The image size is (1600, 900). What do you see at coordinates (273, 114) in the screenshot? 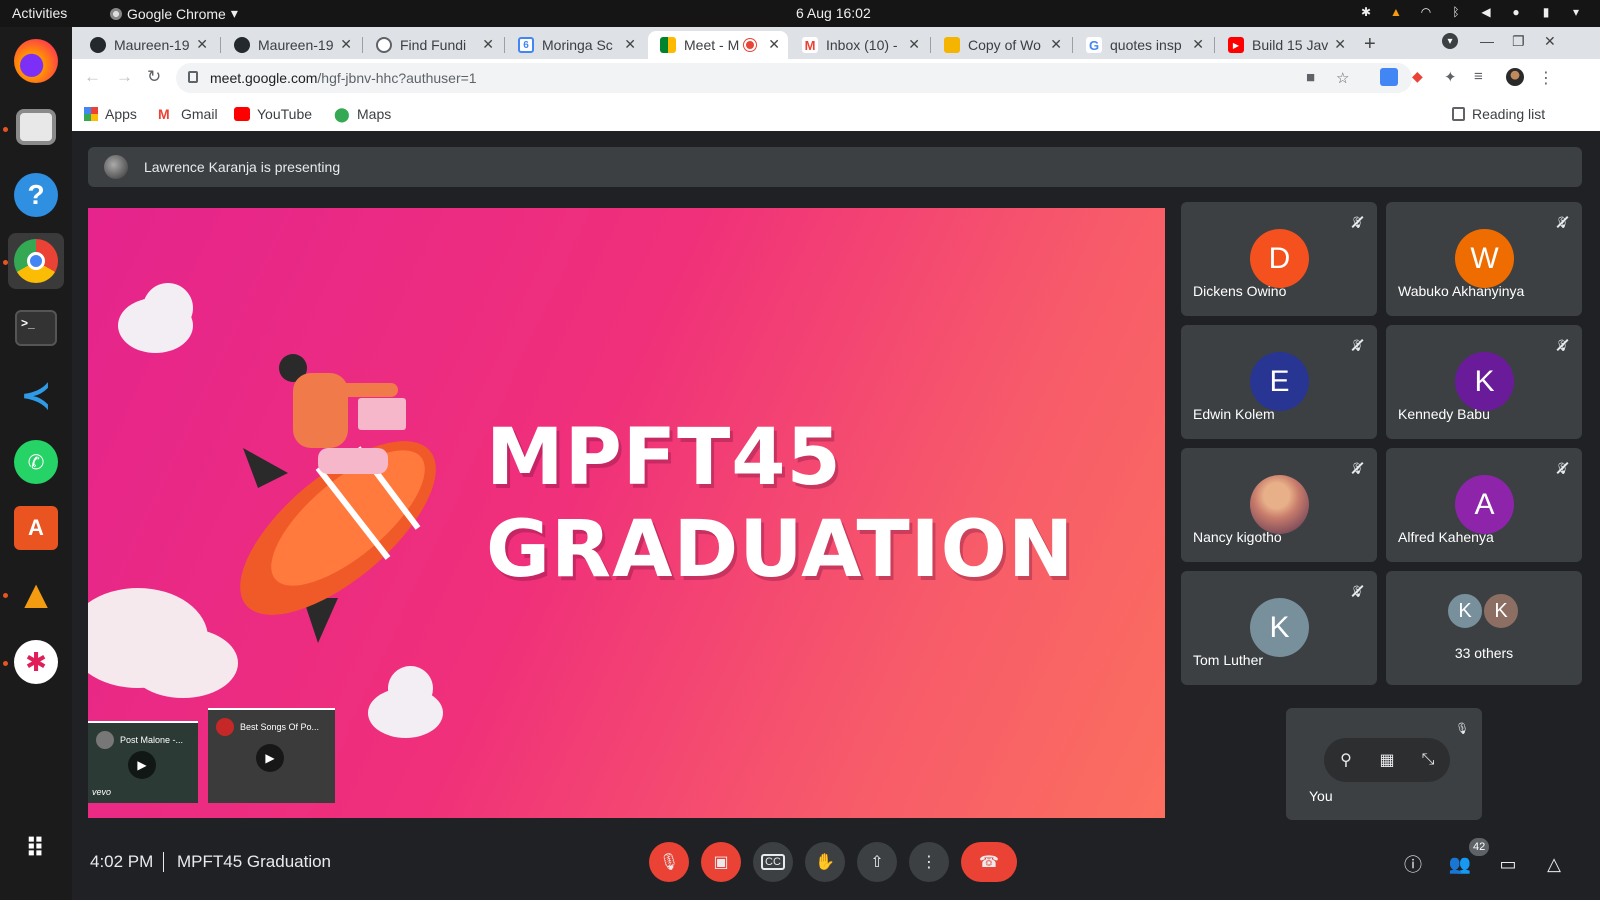
I see `bookmark-youtube: YouTube` at bounding box center [273, 114].